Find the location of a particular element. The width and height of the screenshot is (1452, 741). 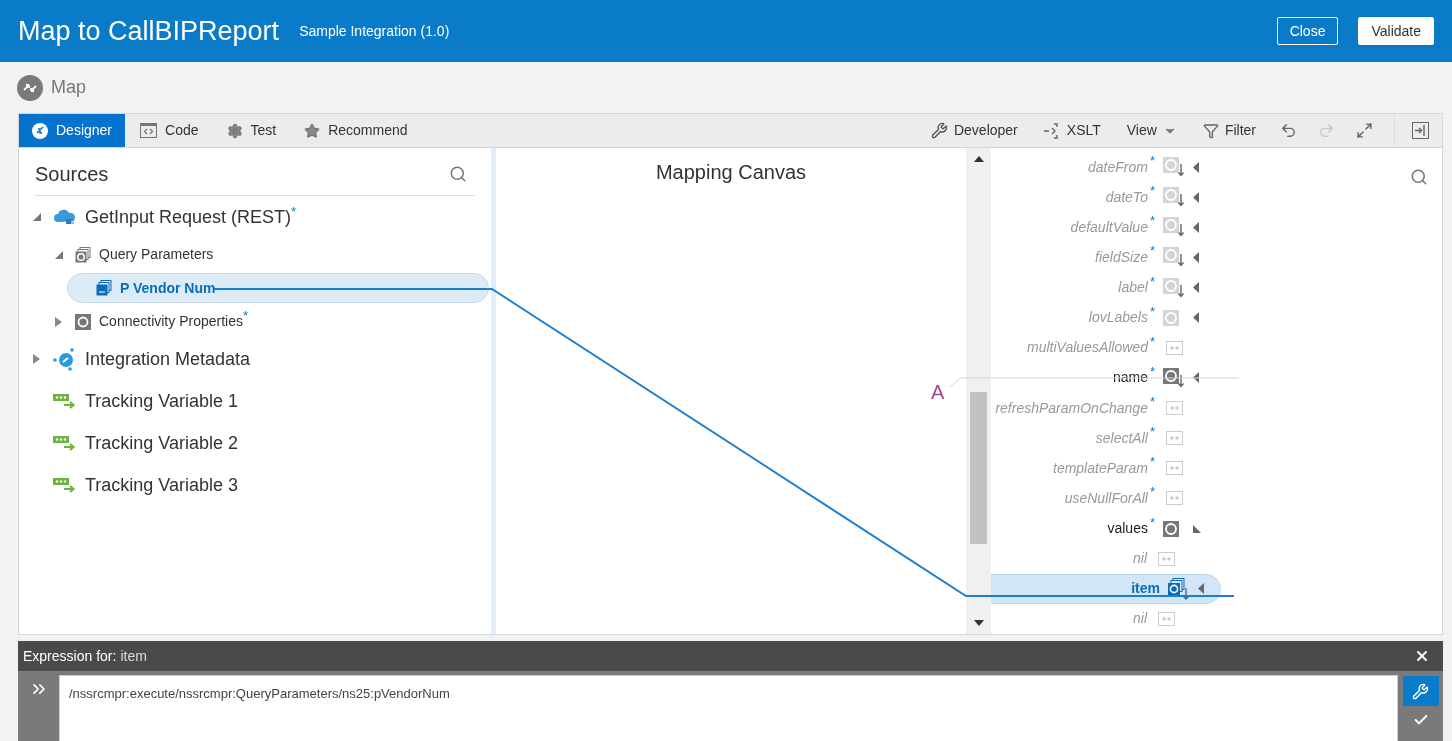

validate-button: Validate is located at coordinates (1396, 31).